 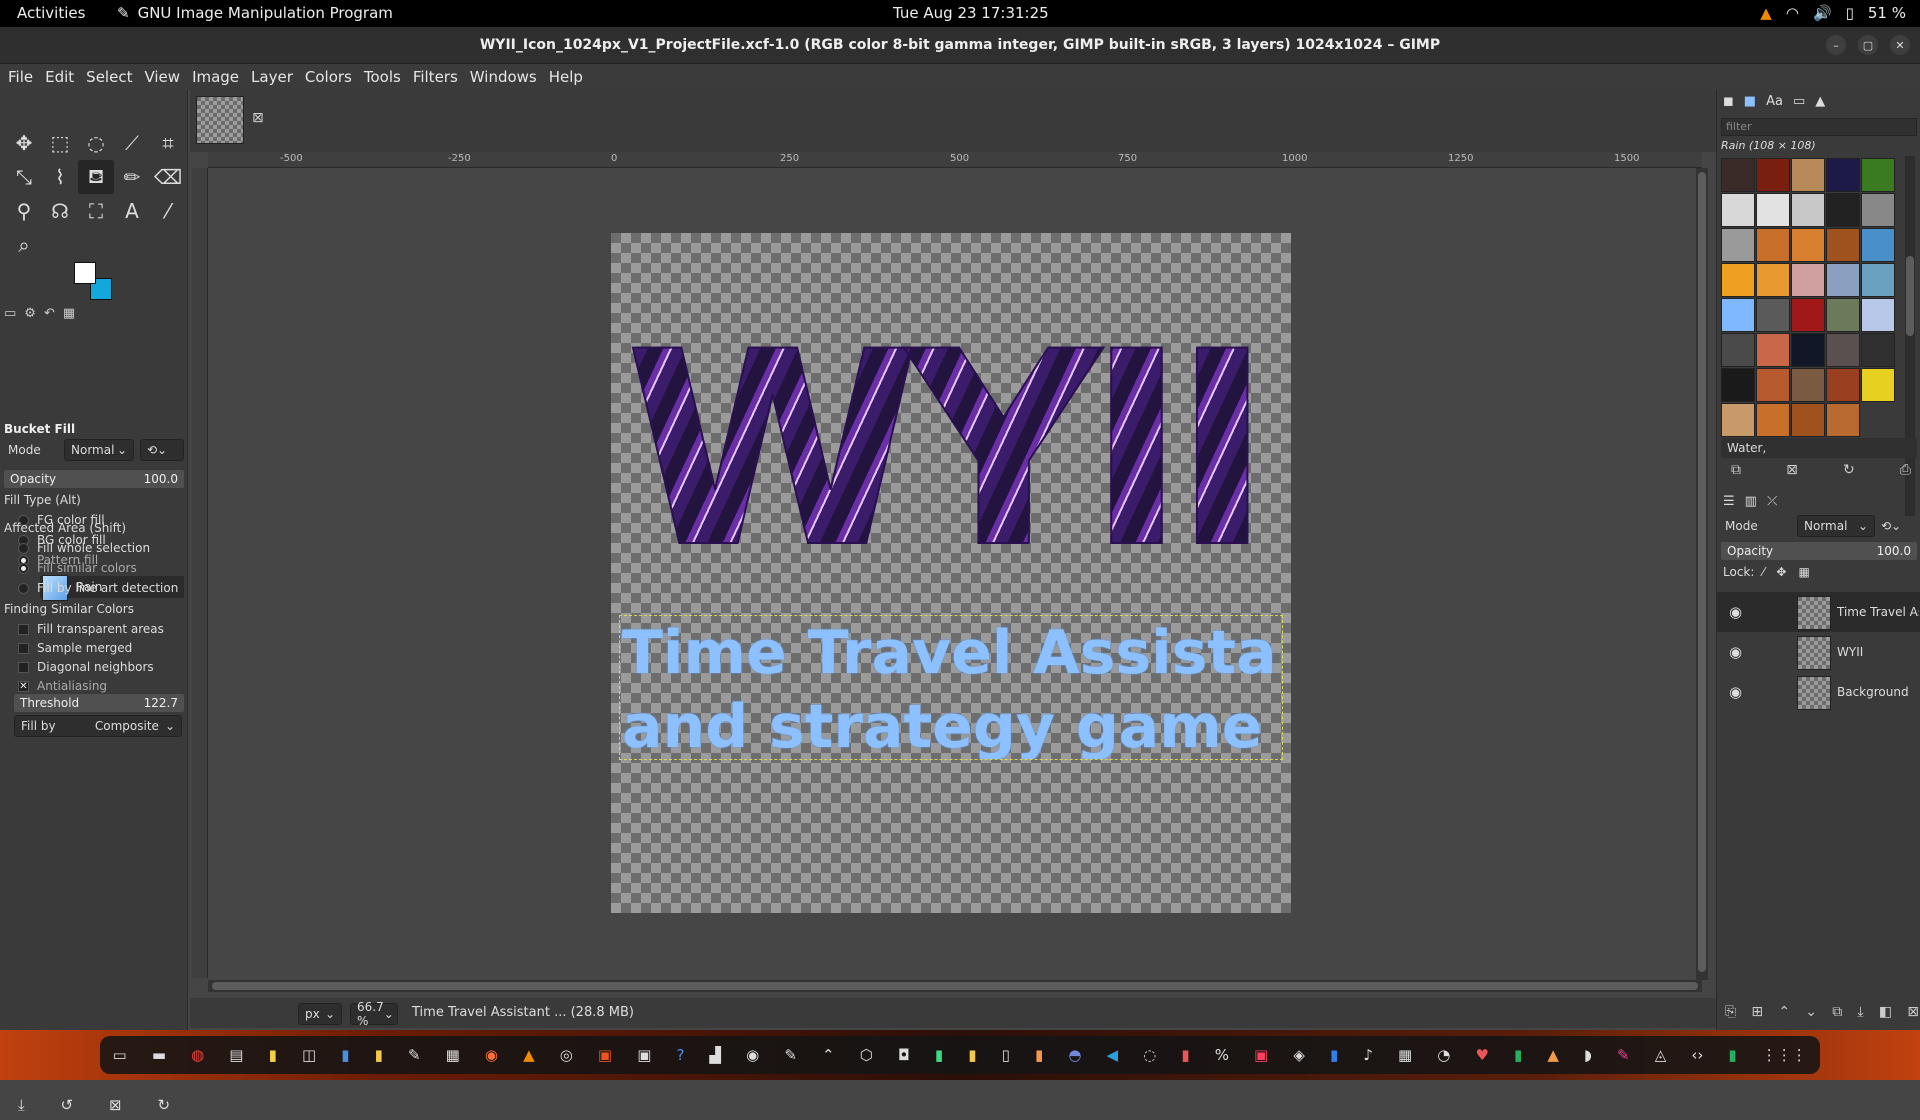 What do you see at coordinates (1481, 1055) in the screenshot?
I see `heart-icon: ♥` at bounding box center [1481, 1055].